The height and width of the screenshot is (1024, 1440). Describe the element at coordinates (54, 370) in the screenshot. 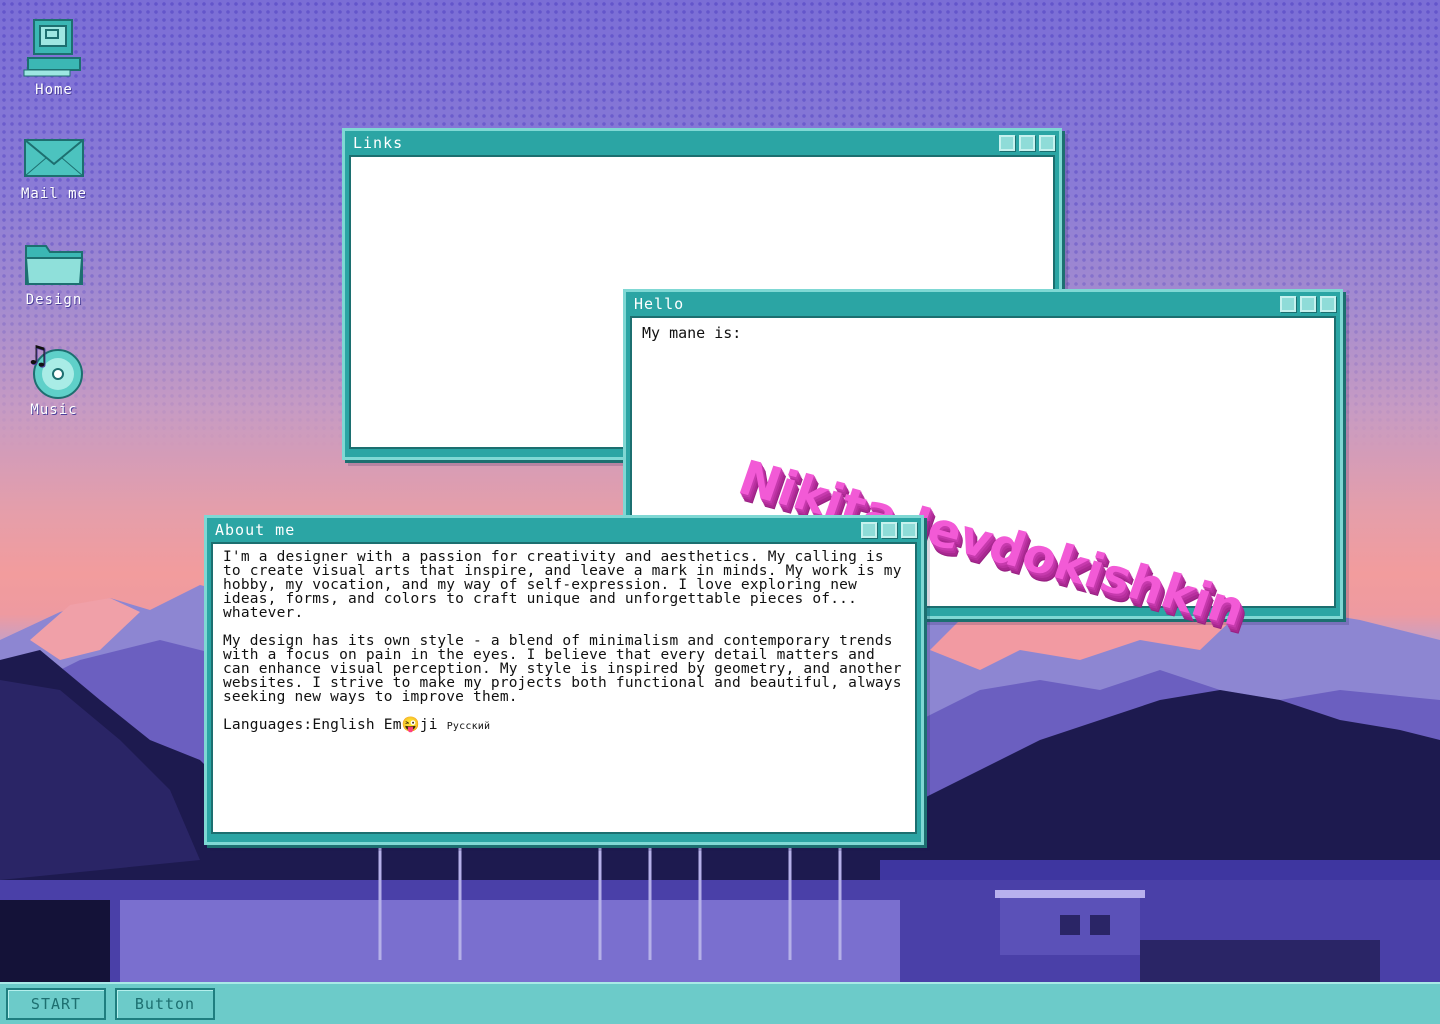

I see `cd-music-icon: ♫` at that location.